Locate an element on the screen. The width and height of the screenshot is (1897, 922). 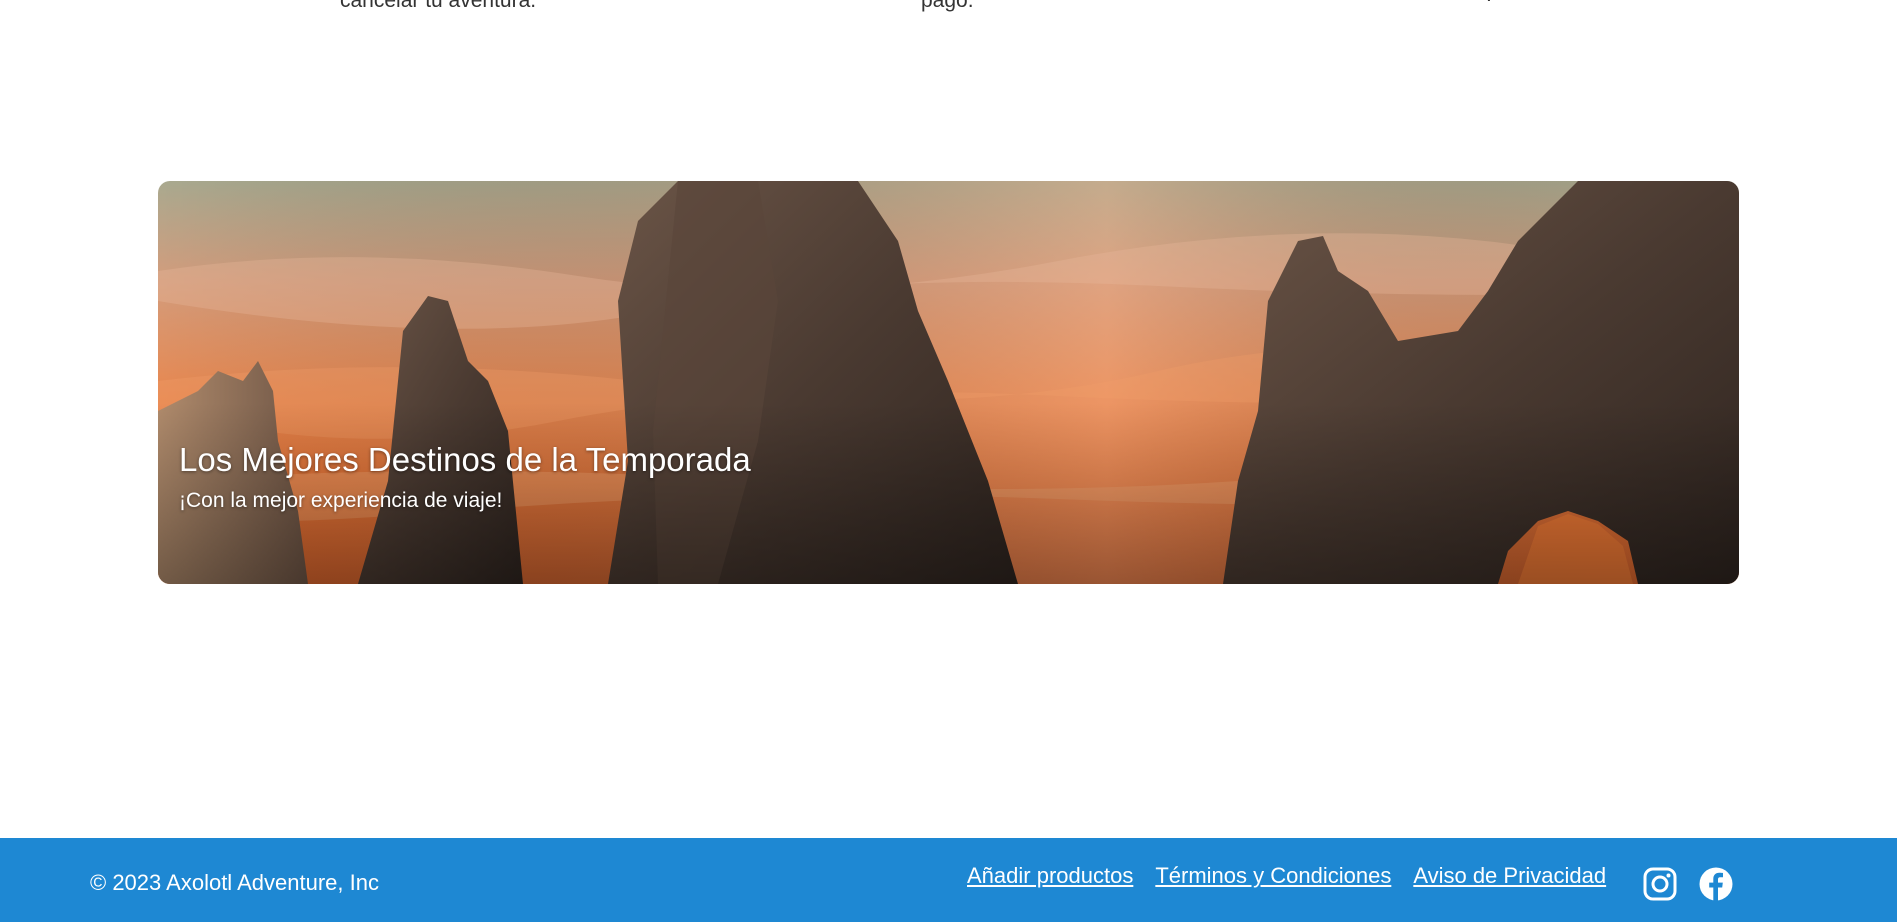
feature-text: . is located at coordinates (1489, 4).